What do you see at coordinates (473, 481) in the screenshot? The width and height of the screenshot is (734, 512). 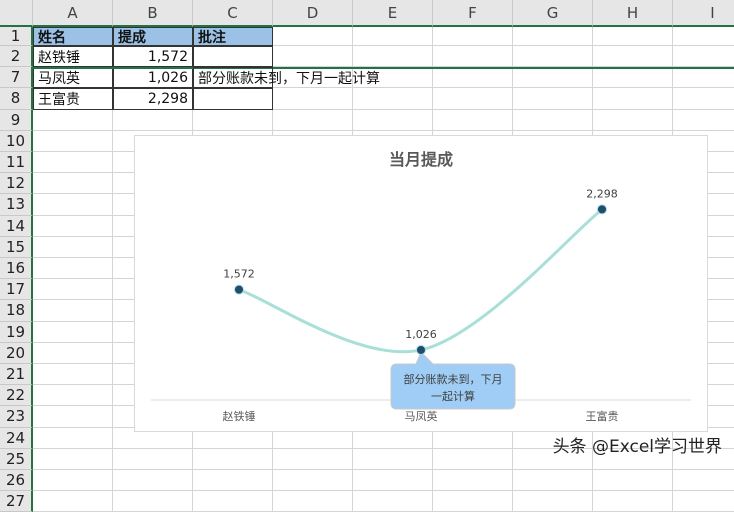 I see `cell-f26` at bounding box center [473, 481].